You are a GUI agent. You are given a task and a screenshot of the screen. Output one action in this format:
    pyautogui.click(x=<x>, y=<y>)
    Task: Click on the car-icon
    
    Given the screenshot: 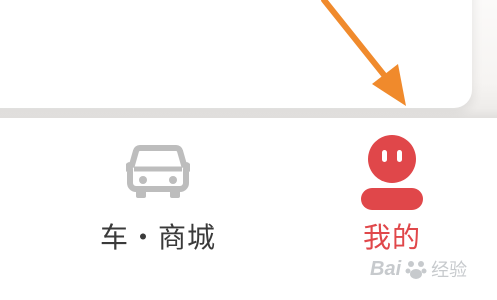 What is the action you would take?
    pyautogui.click(x=158, y=171)
    